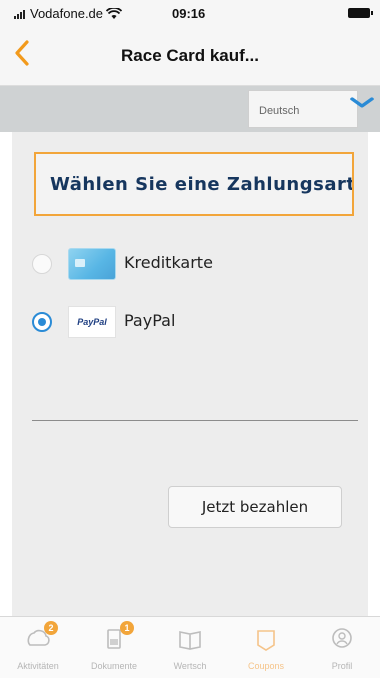 The width and height of the screenshot is (380, 678). Describe the element at coordinates (255, 507) in the screenshot. I see `pay-now-button: Jetzt bezahlen` at that location.